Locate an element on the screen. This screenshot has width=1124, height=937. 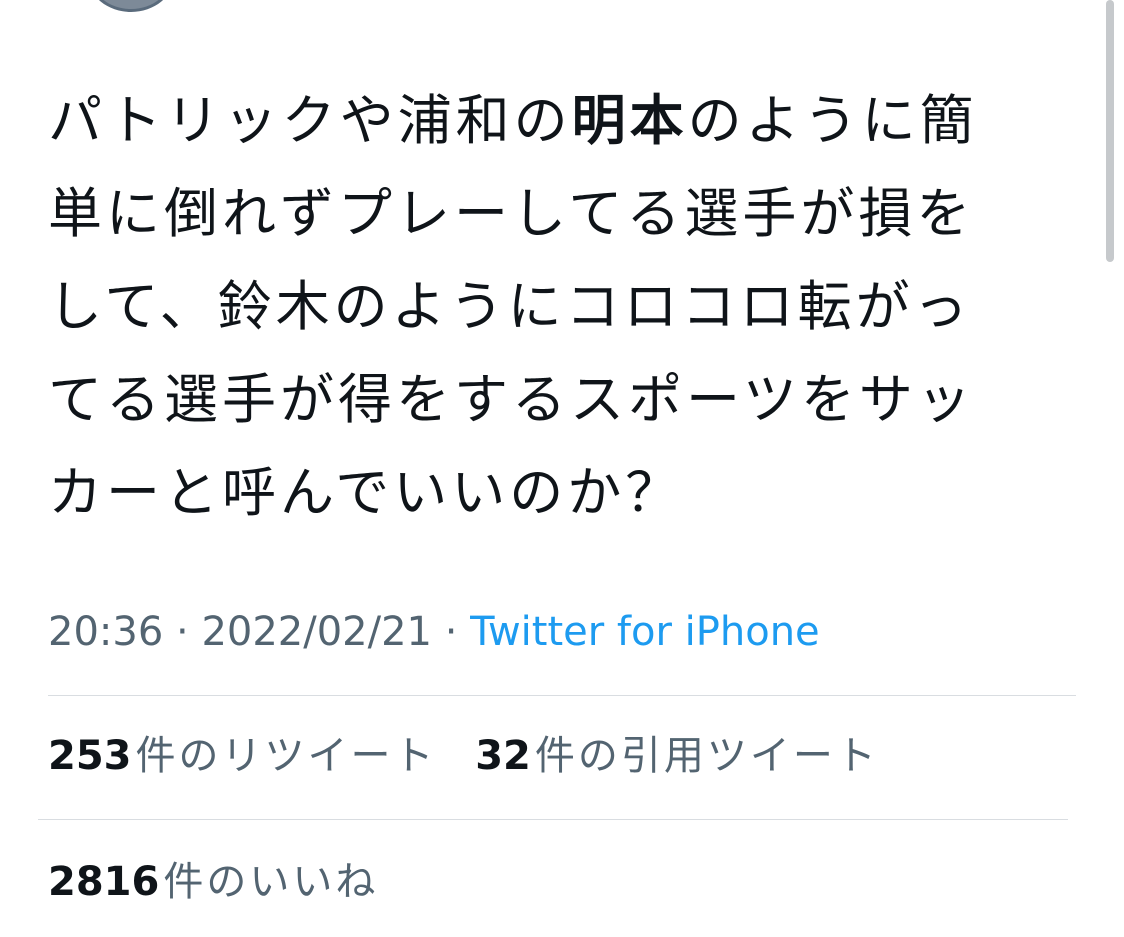
retweets-stat: 253 件のリツイート is located at coordinates (242, 756).